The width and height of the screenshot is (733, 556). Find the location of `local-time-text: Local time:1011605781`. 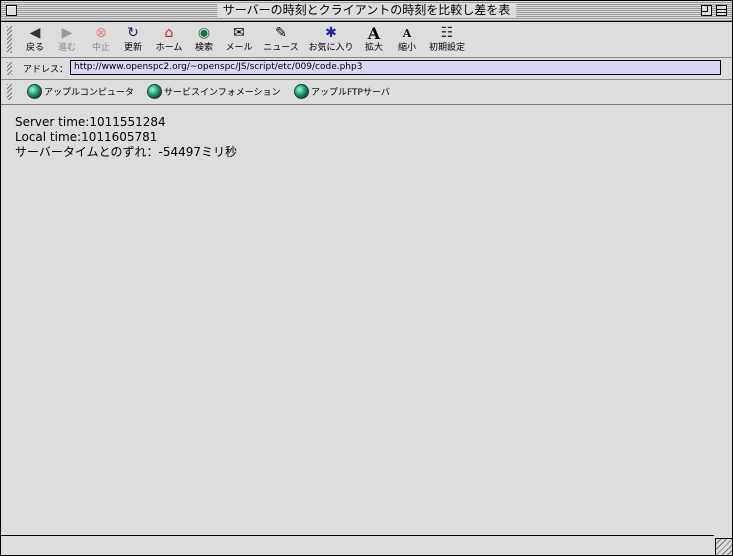

local-time-text: Local time:1011605781 is located at coordinates (86, 137).